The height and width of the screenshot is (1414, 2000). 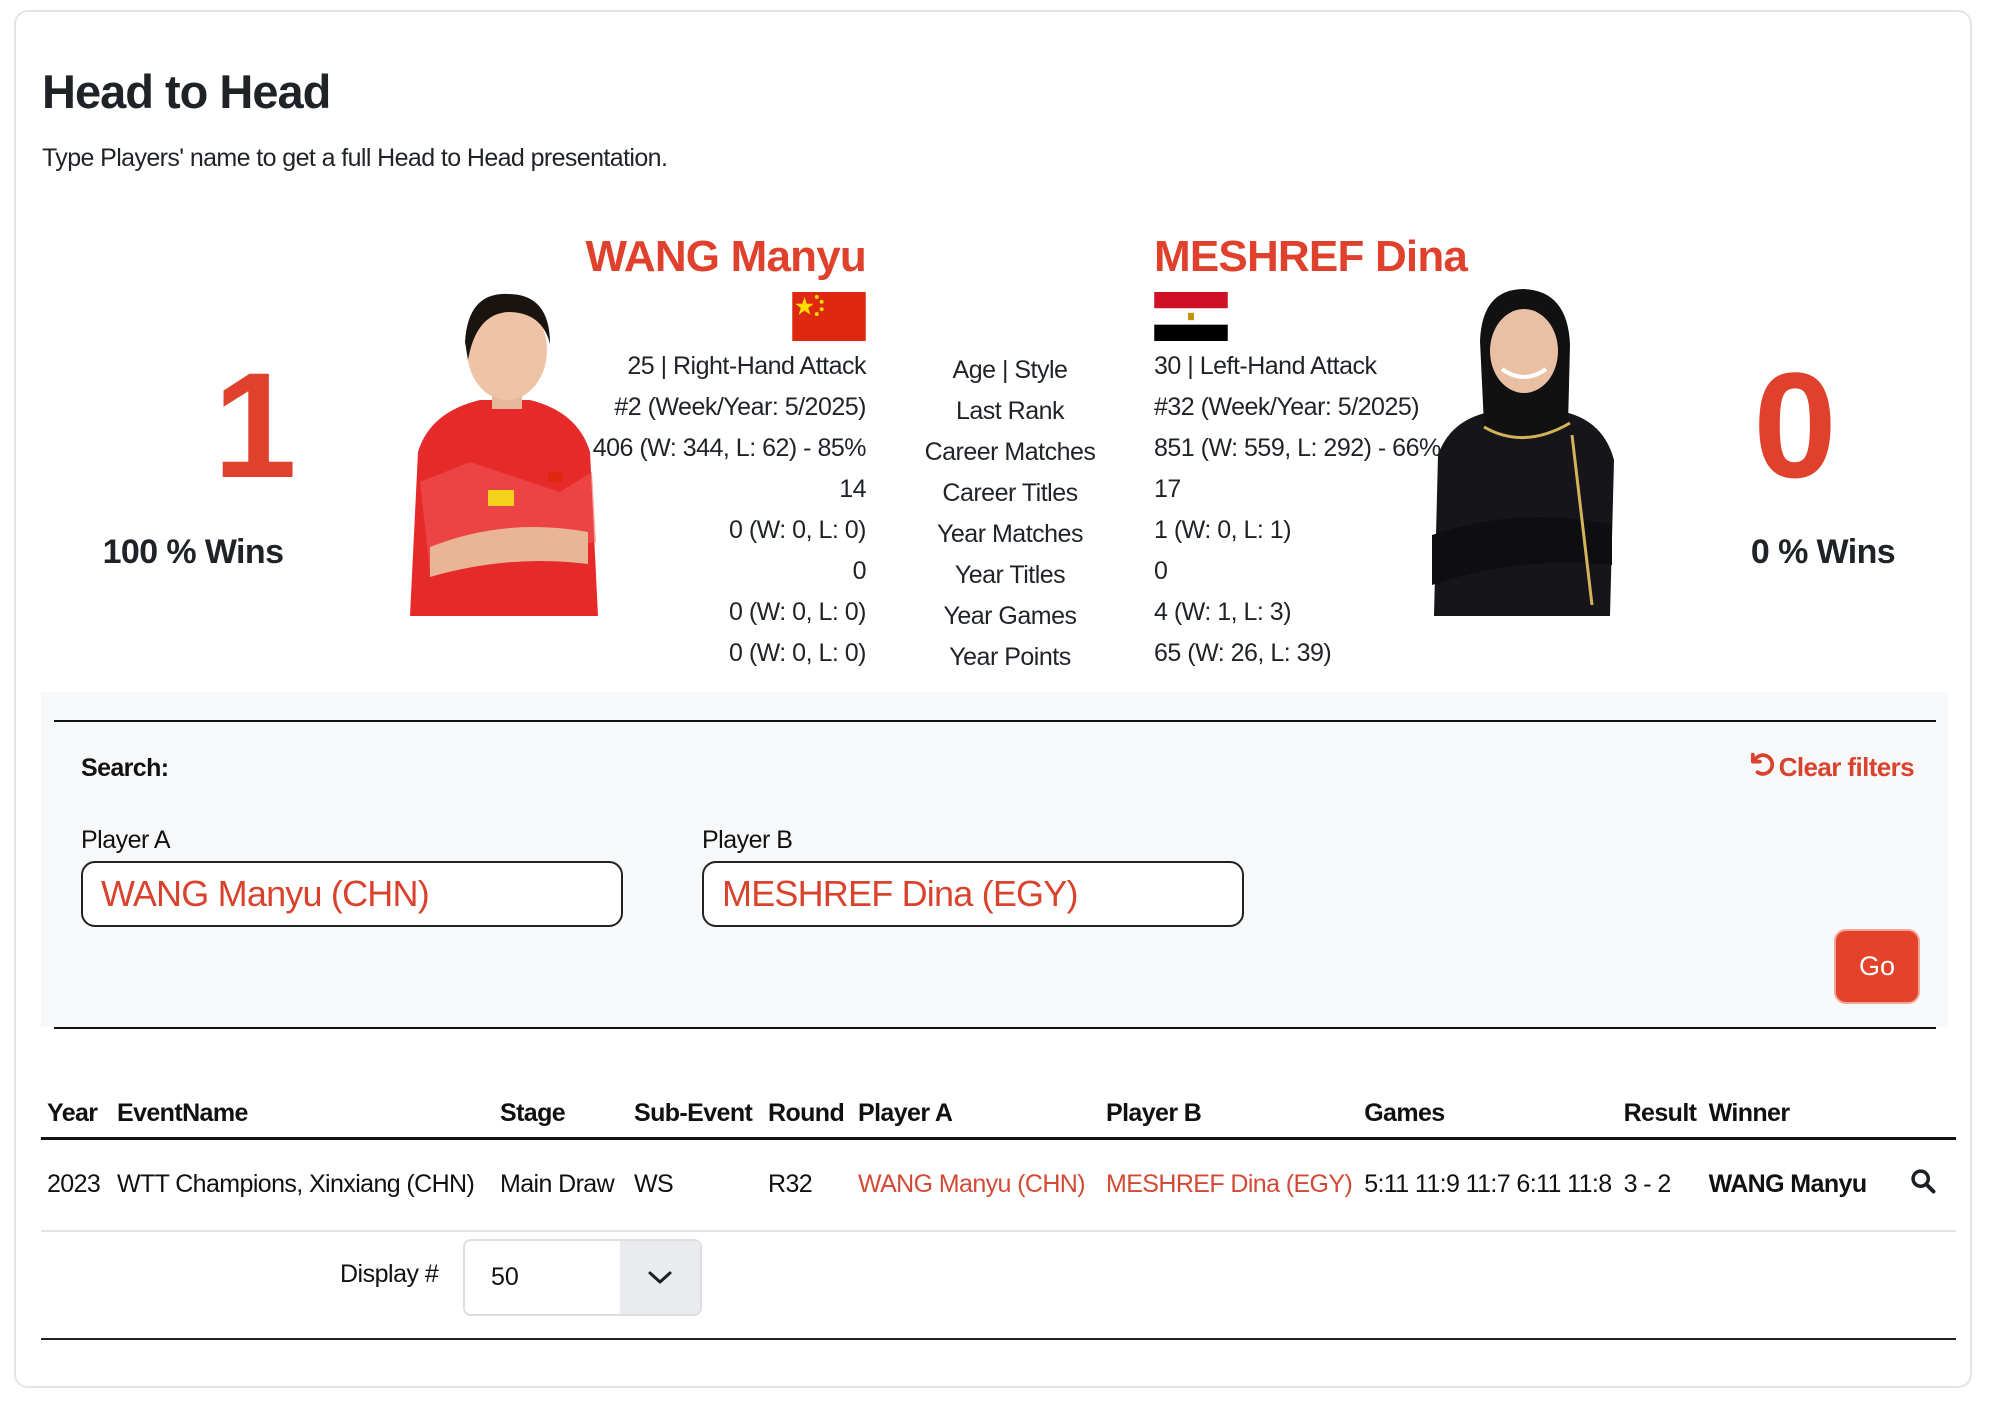 I want to click on col-player-b: Player B, so click(x=1229, y=1115).